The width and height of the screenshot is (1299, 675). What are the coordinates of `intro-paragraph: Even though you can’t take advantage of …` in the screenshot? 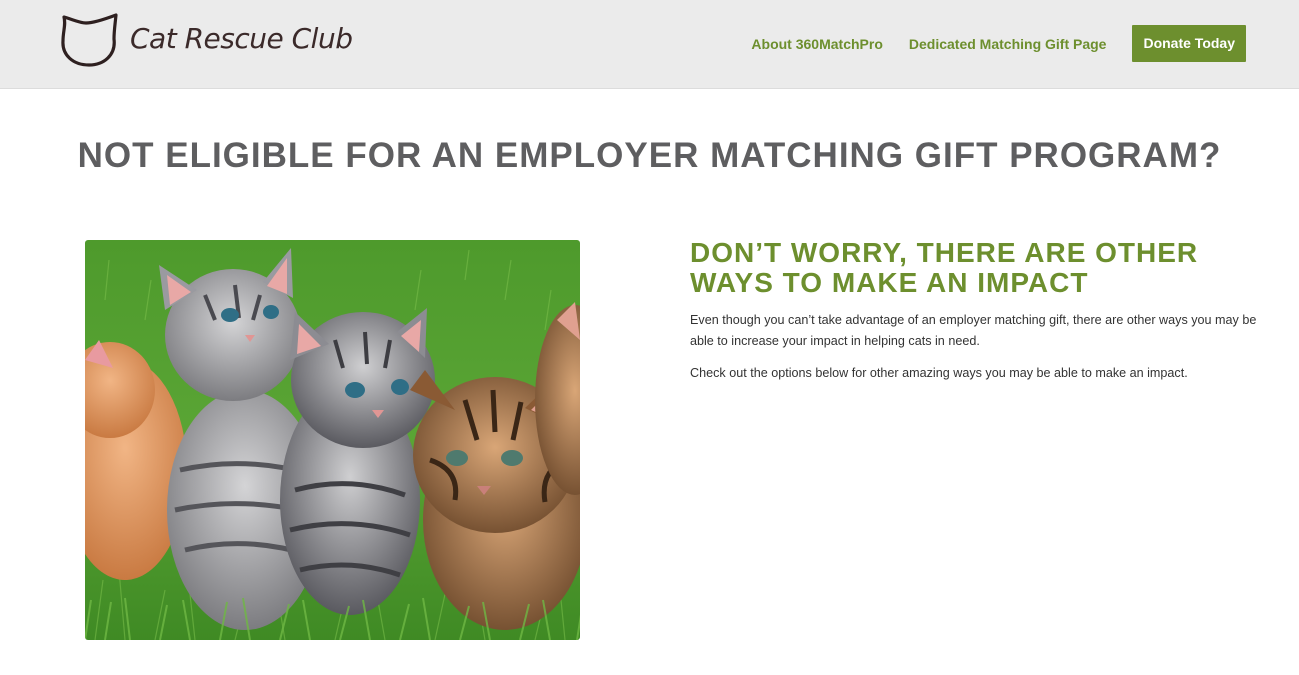 It's located at (973, 330).